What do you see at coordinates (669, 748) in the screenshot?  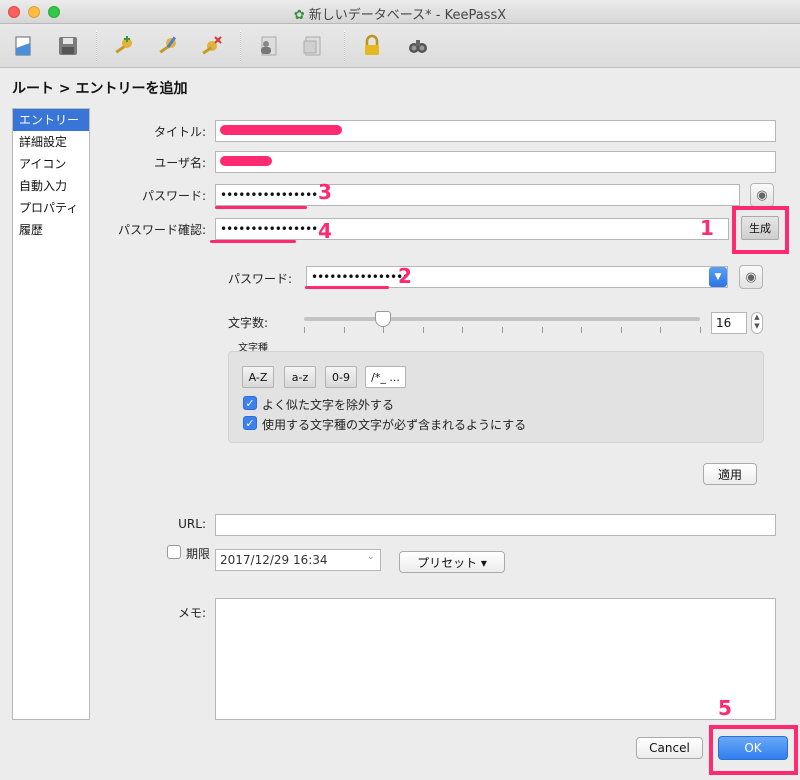 I see `cancel-button: Cancel` at bounding box center [669, 748].